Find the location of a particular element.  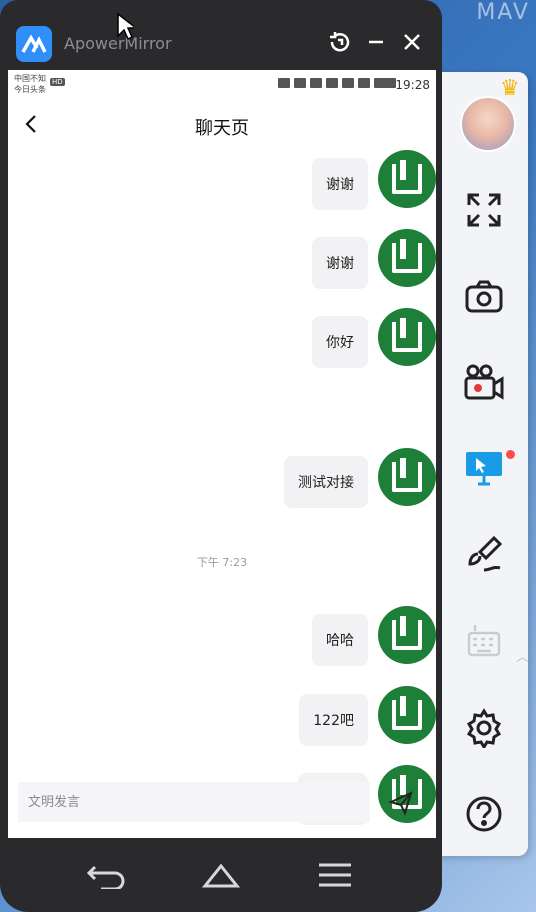

rotate-button is located at coordinates (340, 42).